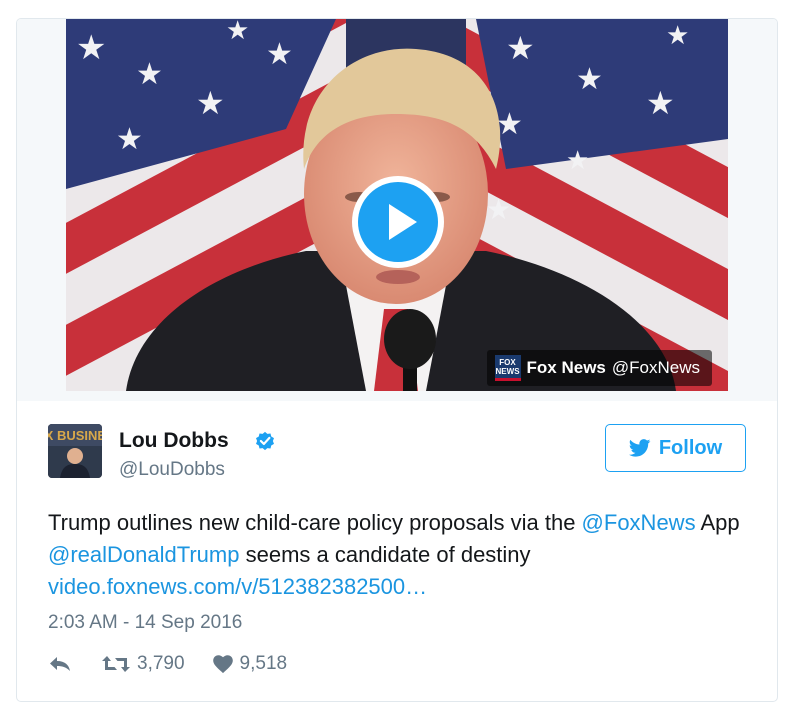 The image size is (799, 726). What do you see at coordinates (655, 367) in the screenshot?
I see `source-handle: @FoxNews` at bounding box center [655, 367].